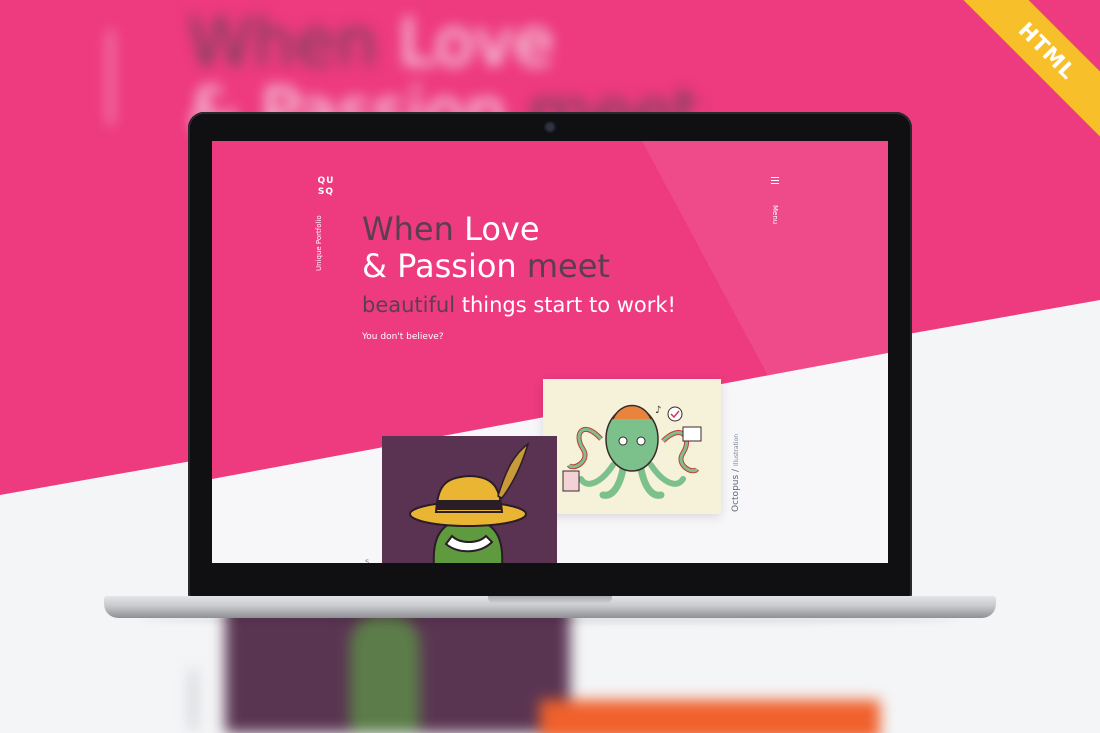 The image size is (1100, 733). I want to click on project-caption-mask: s, so click(367, 560).